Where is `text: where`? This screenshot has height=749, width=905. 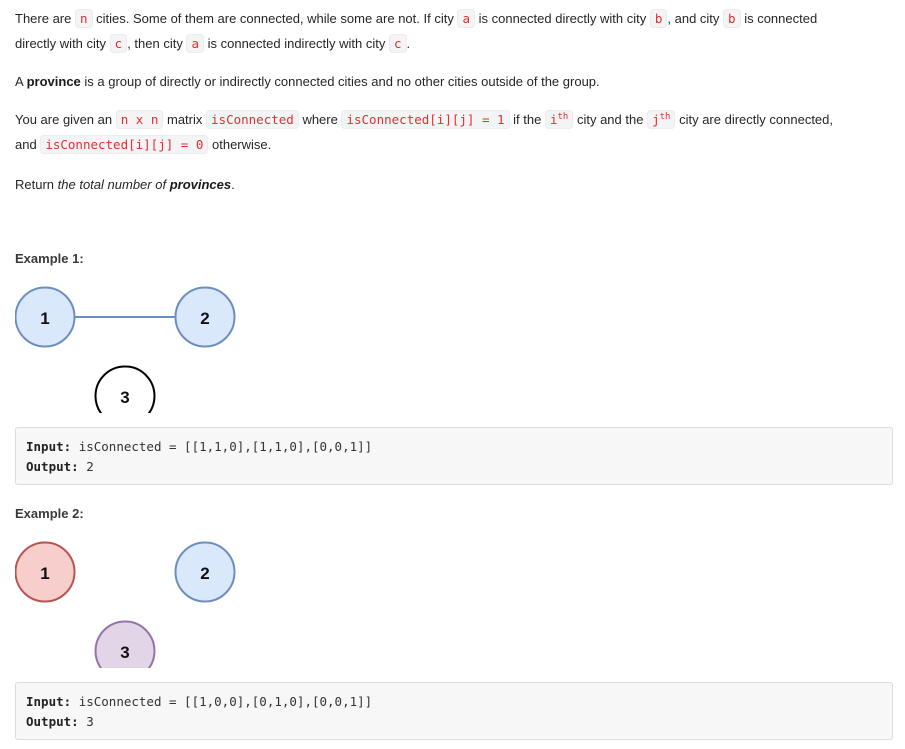
text: where is located at coordinates (320, 119).